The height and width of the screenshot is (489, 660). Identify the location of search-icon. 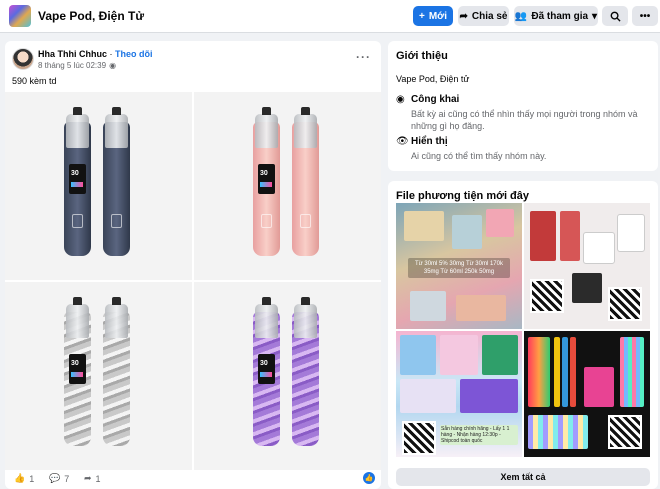
(615, 16).